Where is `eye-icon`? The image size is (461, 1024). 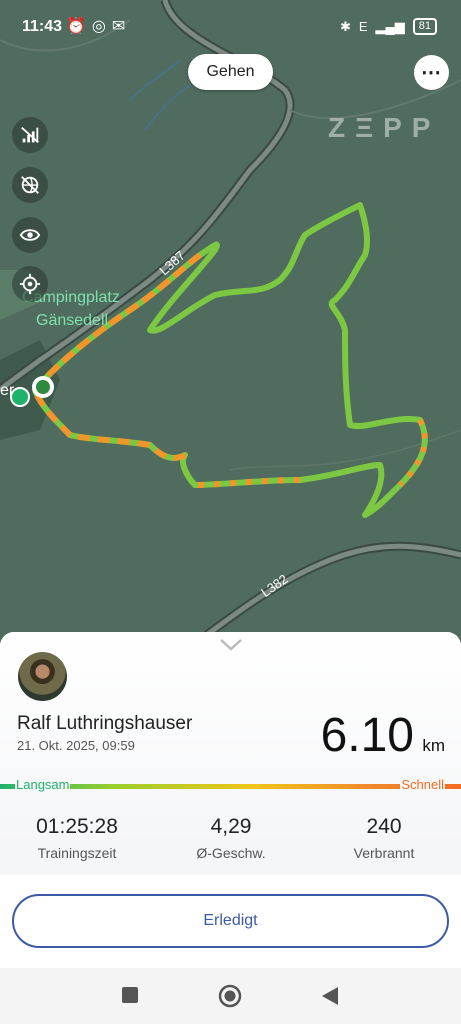 eye-icon is located at coordinates (30, 235).